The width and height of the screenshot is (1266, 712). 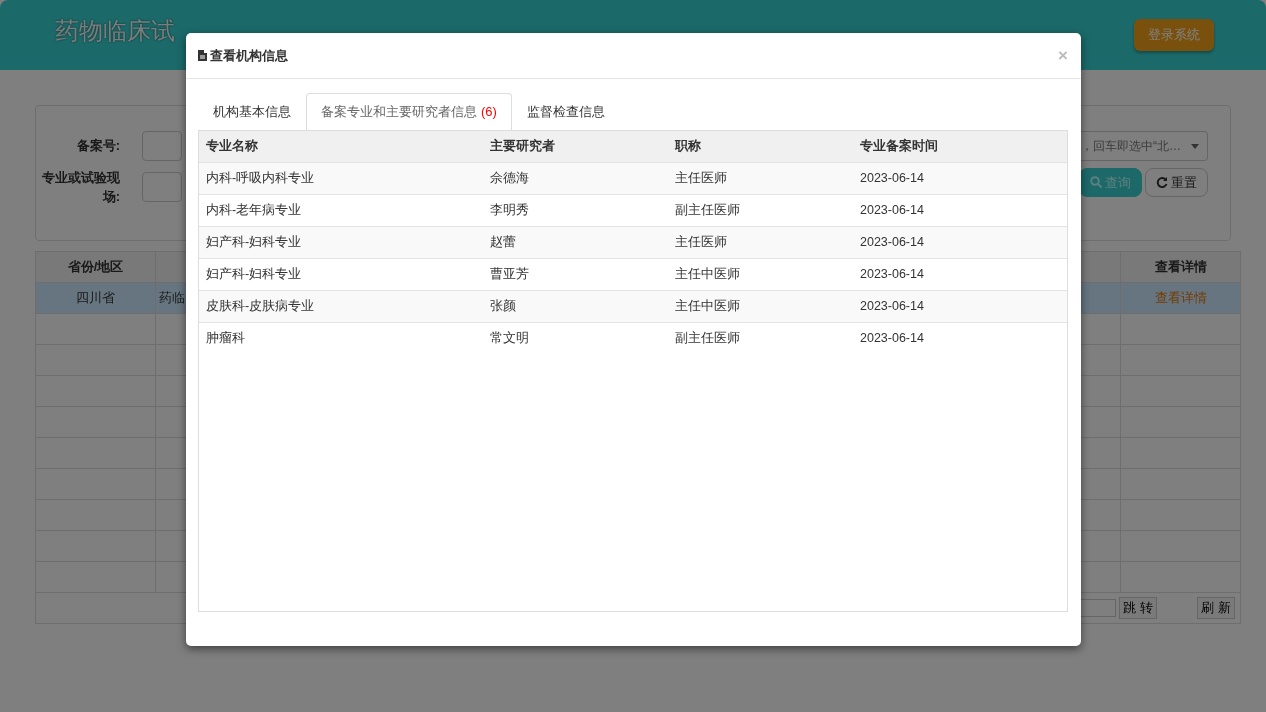 I want to click on column-header: 省份/地区, so click(x=95, y=267).